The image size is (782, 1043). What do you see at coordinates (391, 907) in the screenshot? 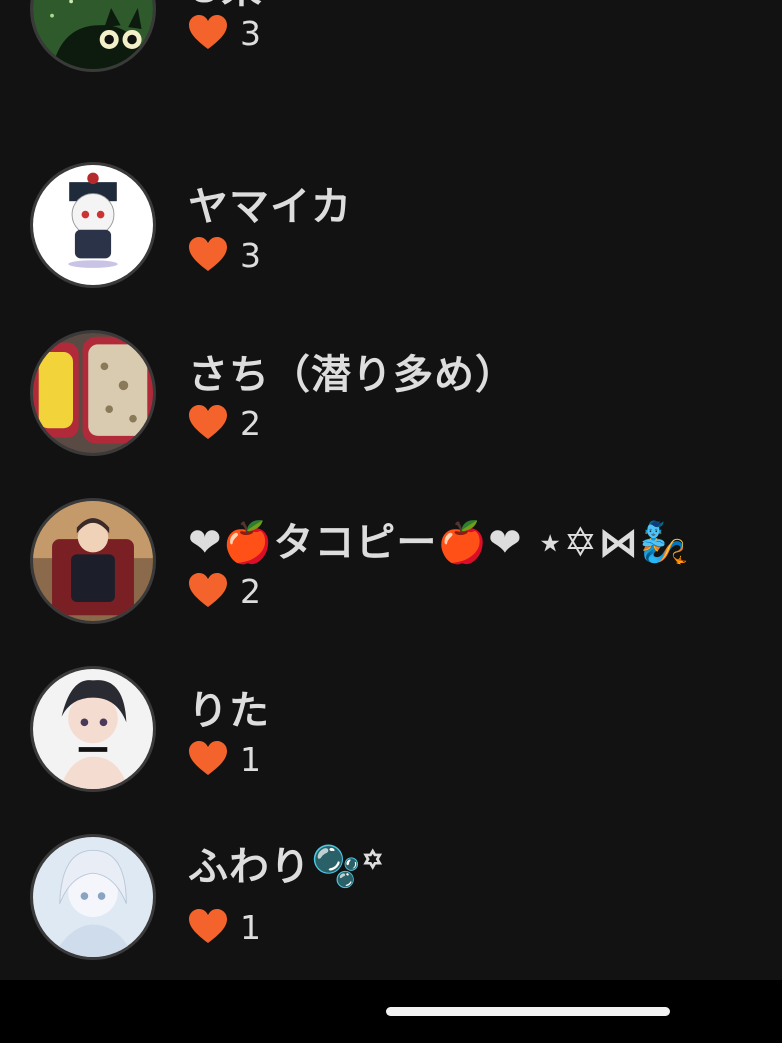
I see `list-item: ふわり🫧꙳ 1` at bounding box center [391, 907].